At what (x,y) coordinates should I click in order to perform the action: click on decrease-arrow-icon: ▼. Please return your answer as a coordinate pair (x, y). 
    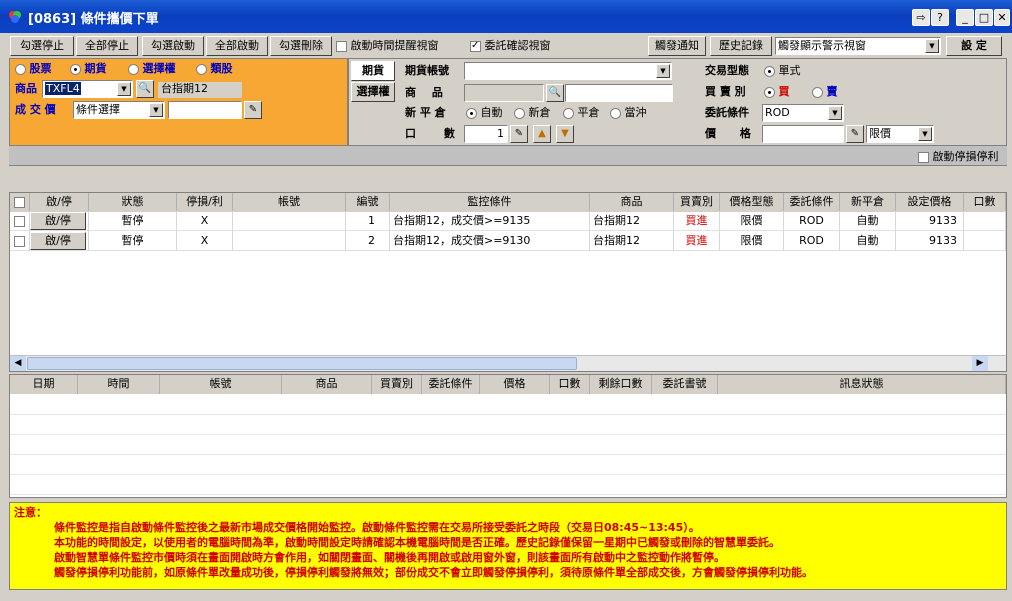
    Looking at the image, I should click on (565, 134).